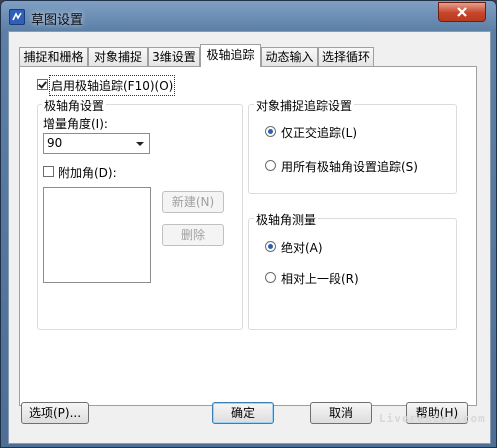 The height and width of the screenshot is (448, 497). I want to click on close-button, so click(462, 12).